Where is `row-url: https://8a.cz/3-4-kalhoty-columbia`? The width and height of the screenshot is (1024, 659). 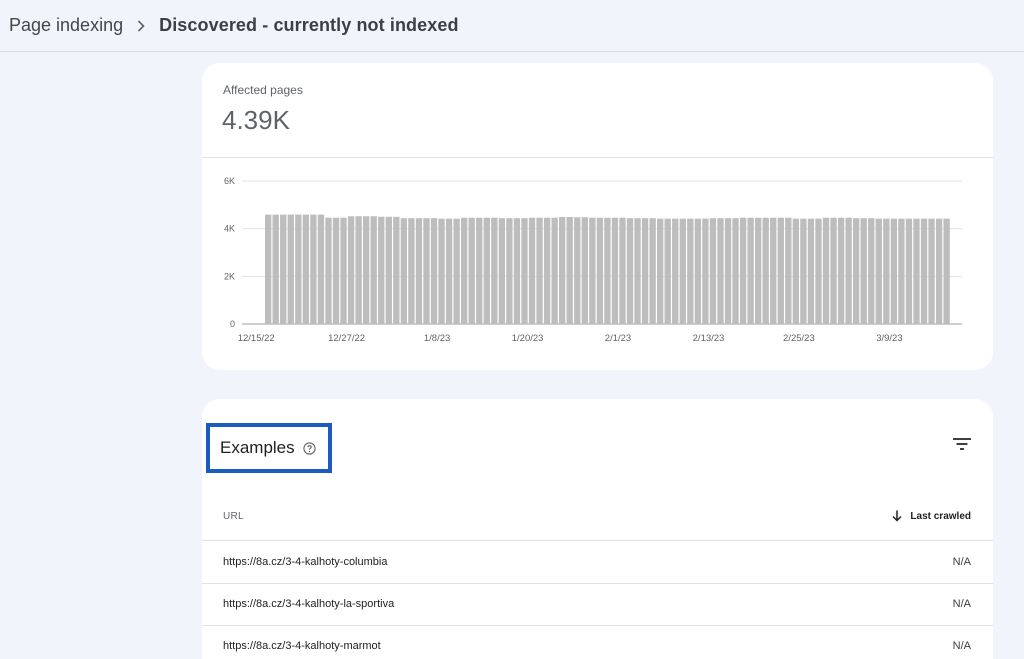 row-url: https://8a.cz/3-4-kalhoty-columbia is located at coordinates (305, 562).